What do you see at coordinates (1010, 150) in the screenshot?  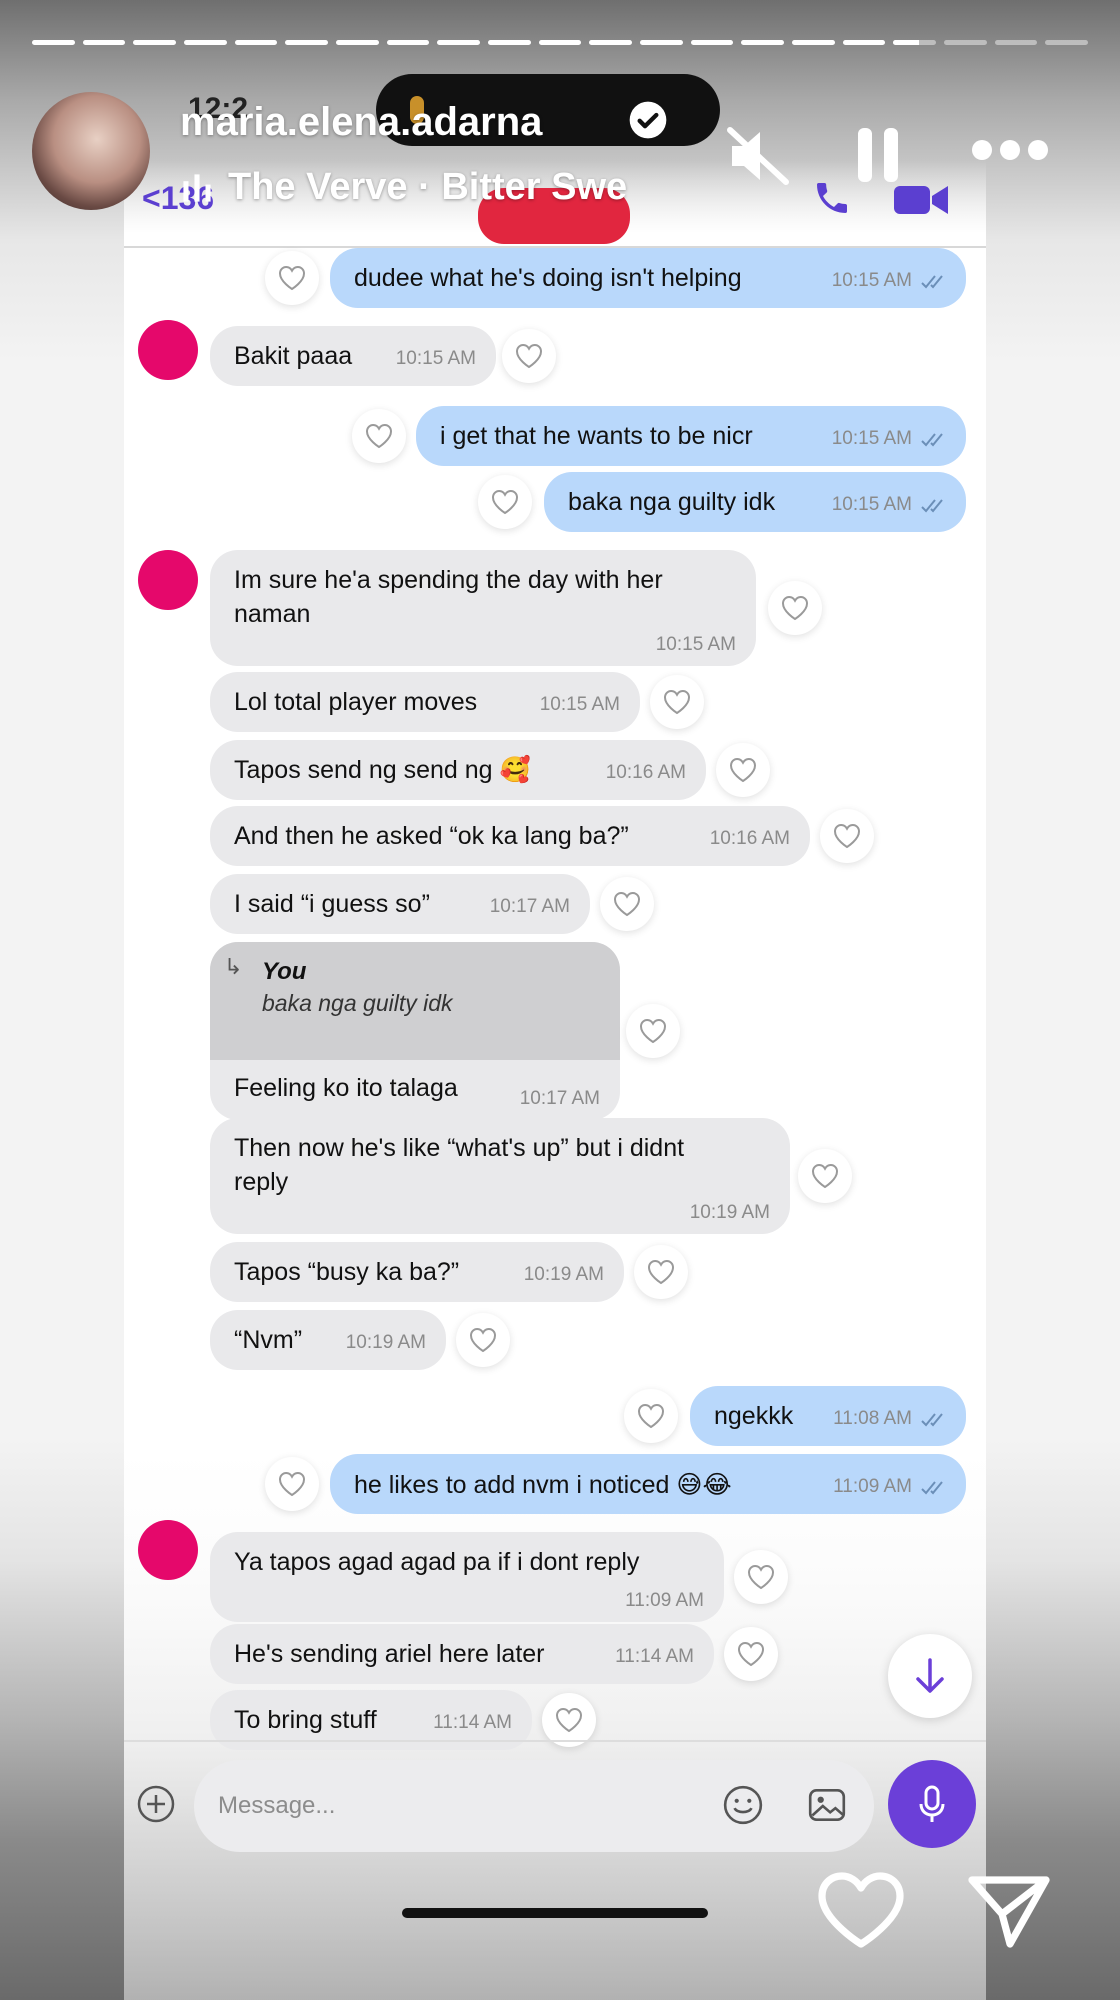 I see `more-dots-icon` at bounding box center [1010, 150].